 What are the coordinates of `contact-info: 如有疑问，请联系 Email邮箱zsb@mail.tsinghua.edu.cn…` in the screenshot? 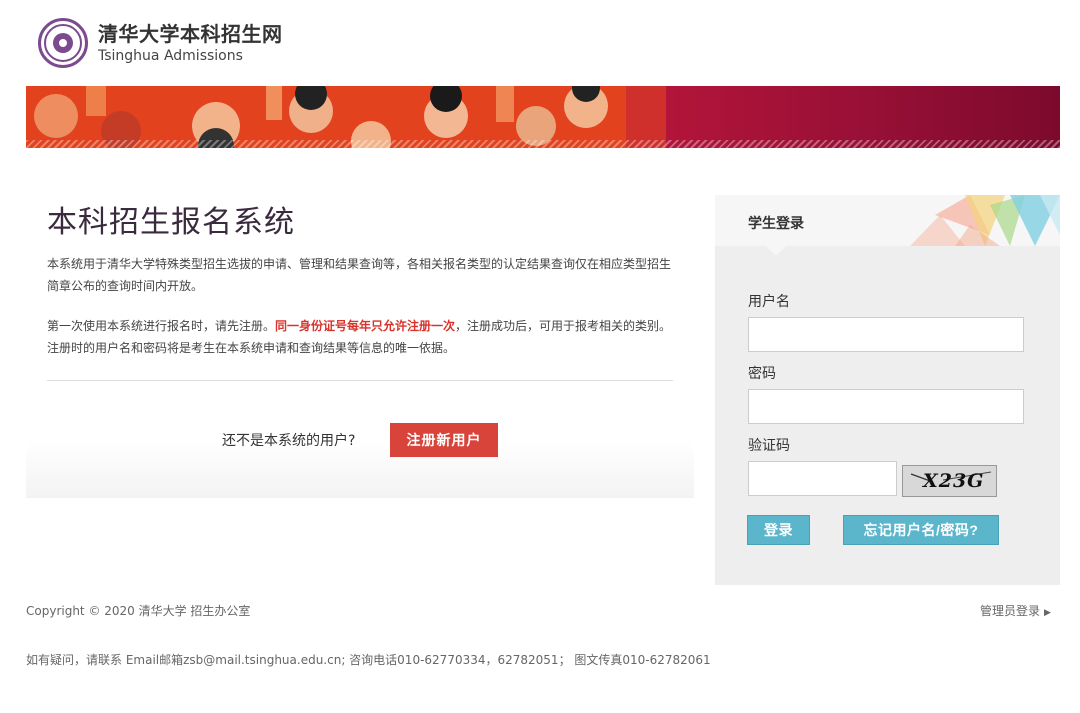 It's located at (368, 660).